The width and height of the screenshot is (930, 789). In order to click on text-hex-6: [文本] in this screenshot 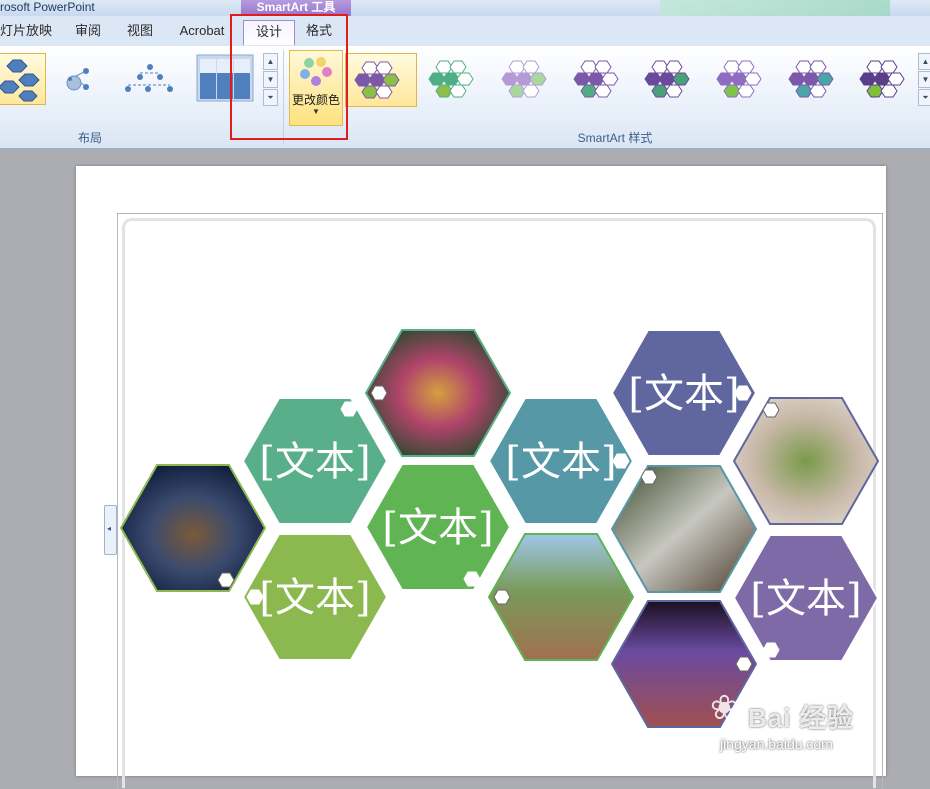, I will do `click(806, 598)`.